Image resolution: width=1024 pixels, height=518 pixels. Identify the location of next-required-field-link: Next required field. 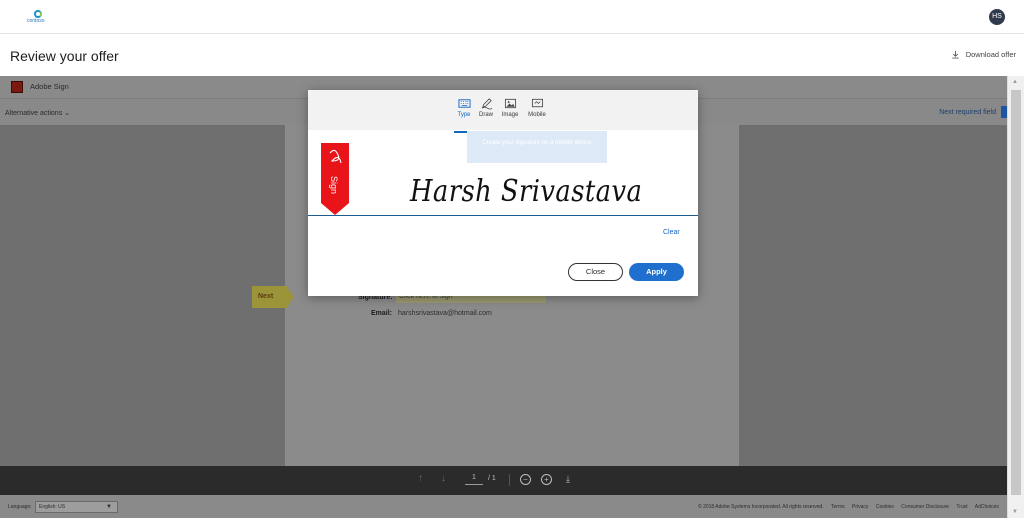
(967, 112).